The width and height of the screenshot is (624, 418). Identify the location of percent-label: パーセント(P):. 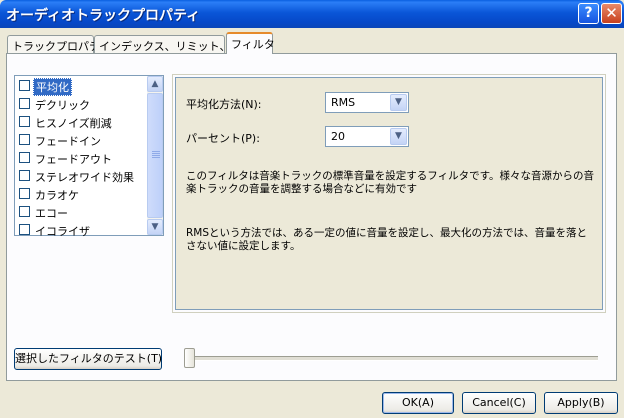
(223, 138).